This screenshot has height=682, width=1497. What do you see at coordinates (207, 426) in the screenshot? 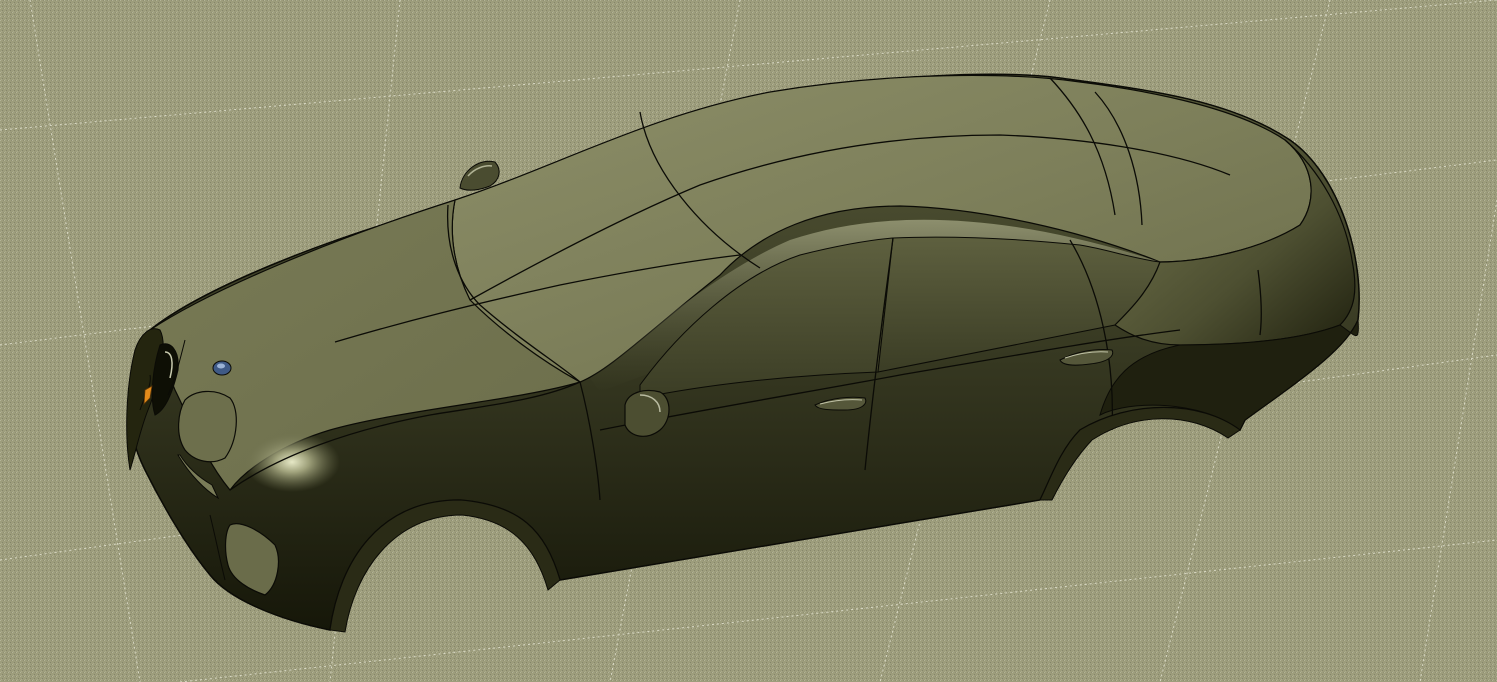
I see `grille-kidney` at bounding box center [207, 426].